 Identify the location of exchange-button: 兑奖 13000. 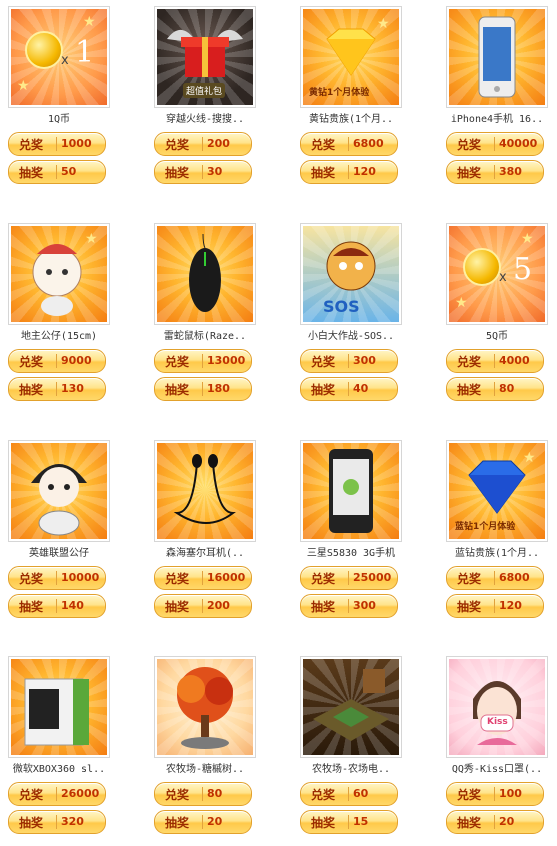
(203, 361).